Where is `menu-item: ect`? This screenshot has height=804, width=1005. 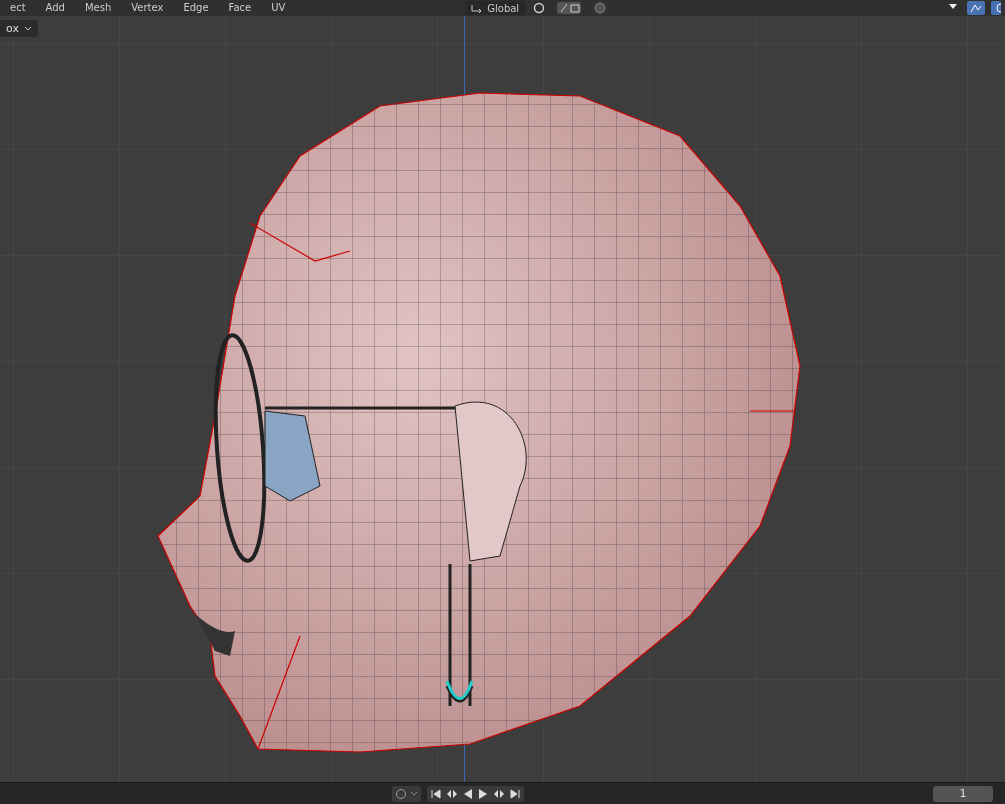 menu-item: ect is located at coordinates (18, 8).